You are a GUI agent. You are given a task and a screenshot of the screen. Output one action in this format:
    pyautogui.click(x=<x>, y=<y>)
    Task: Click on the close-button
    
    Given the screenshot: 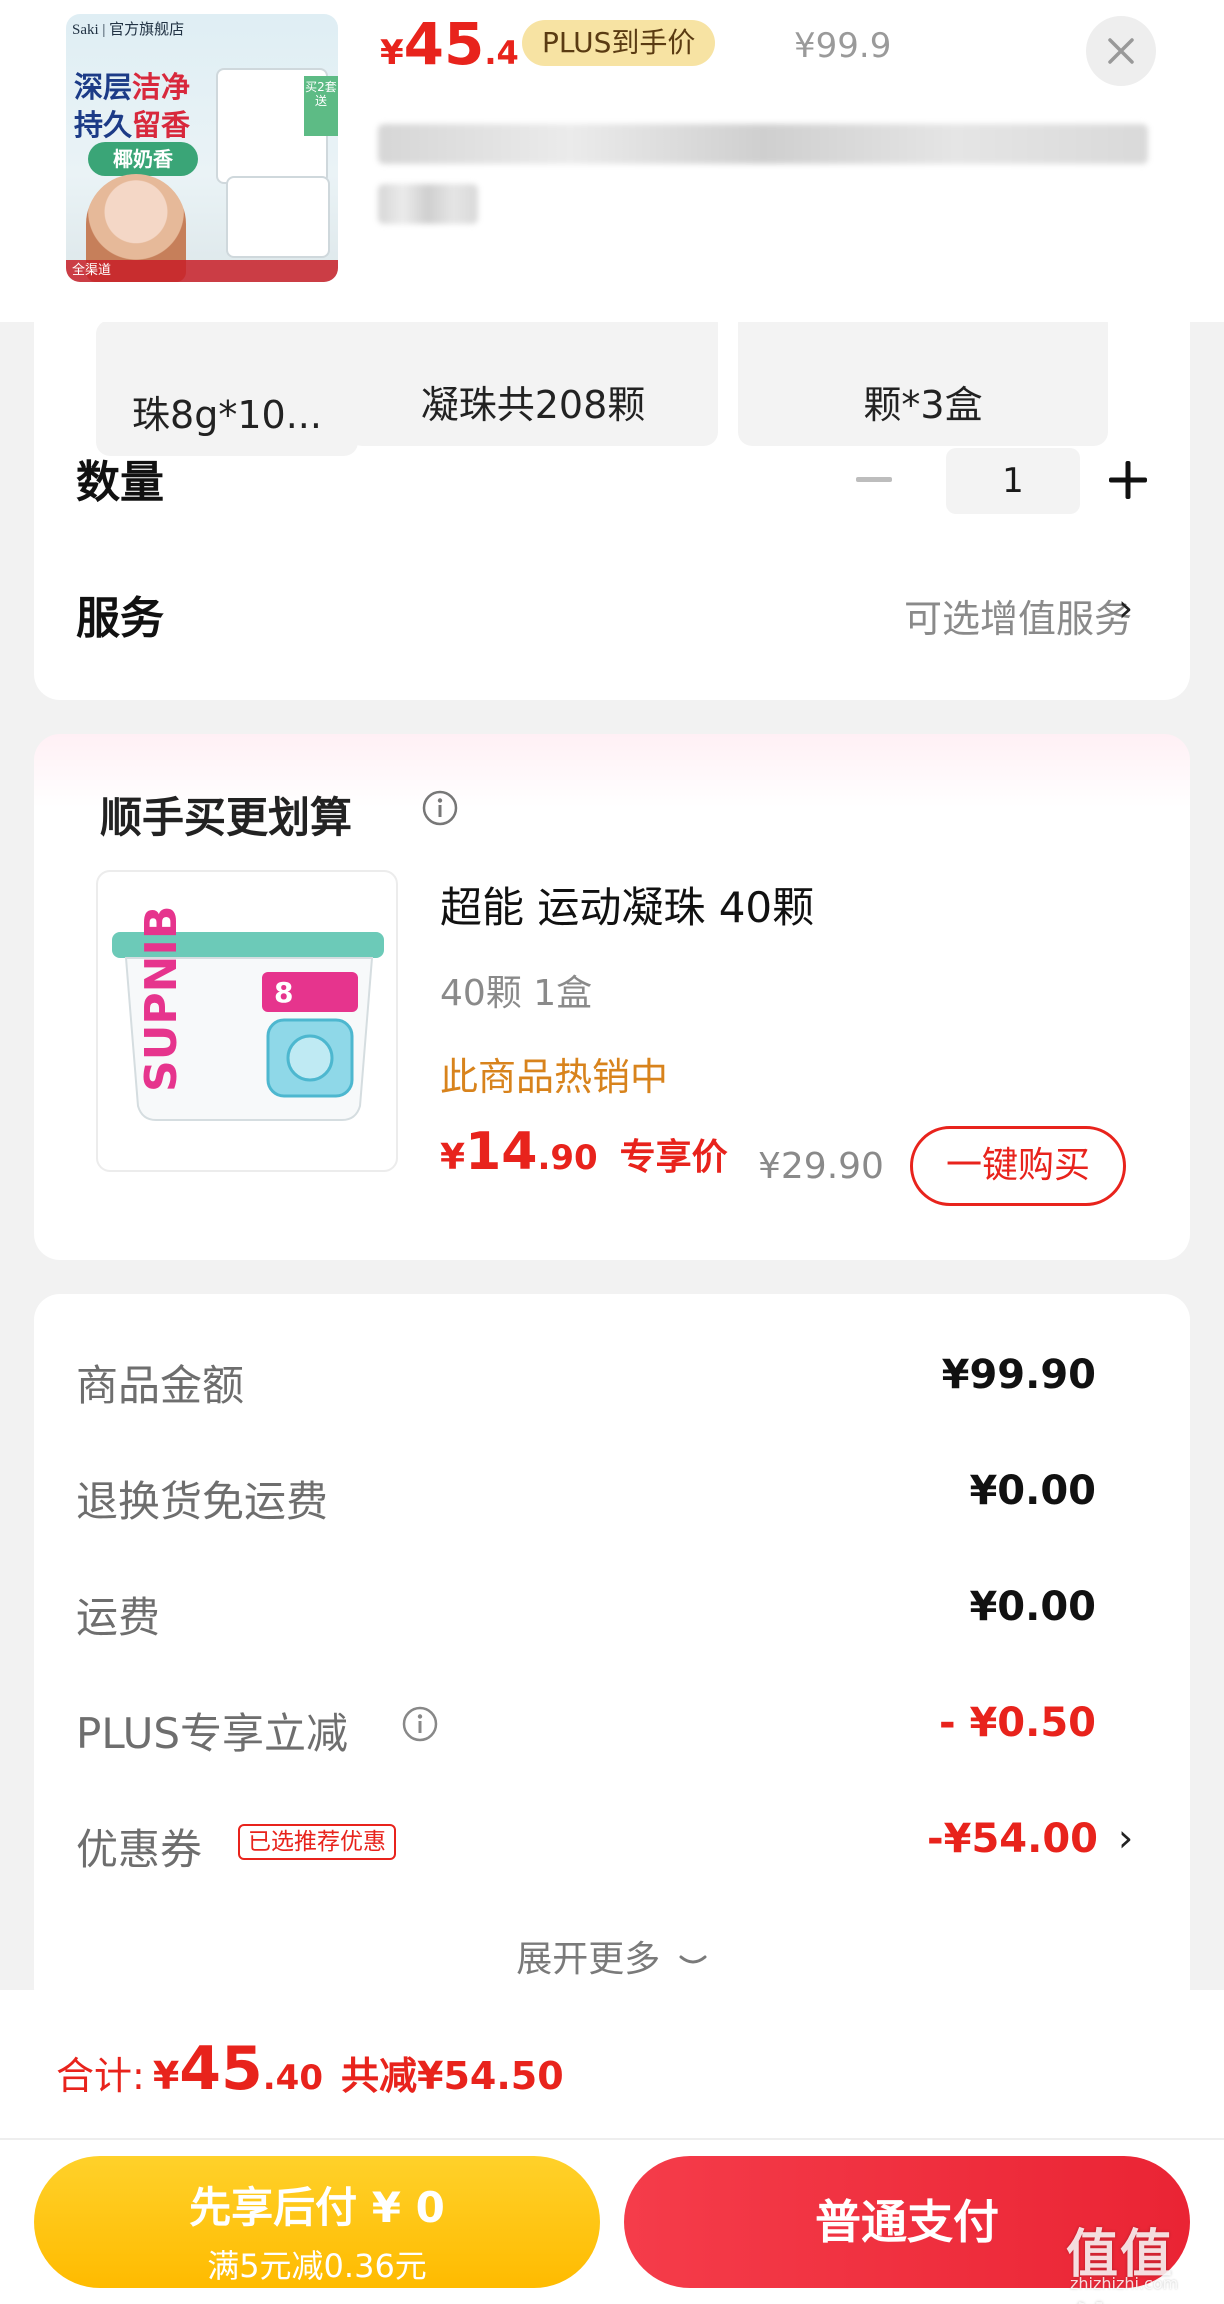 What is the action you would take?
    pyautogui.click(x=1121, y=51)
    